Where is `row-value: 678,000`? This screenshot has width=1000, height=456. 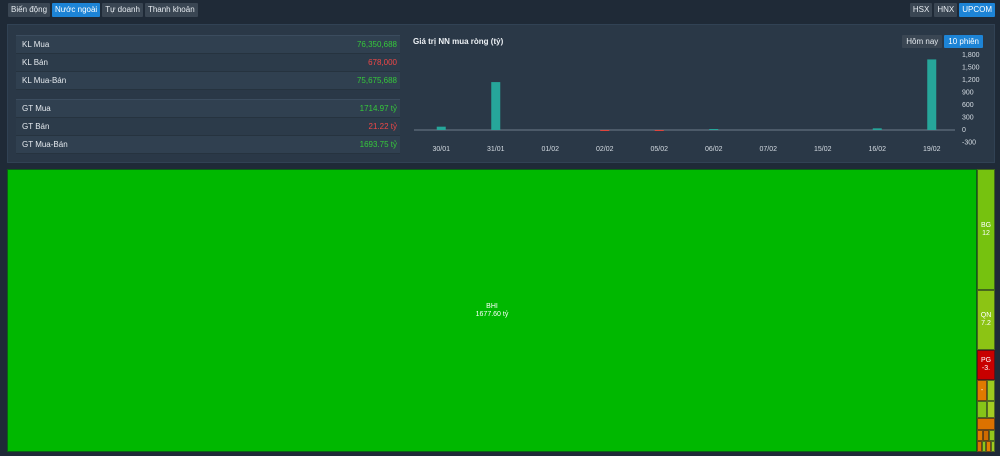 row-value: 678,000 is located at coordinates (382, 62).